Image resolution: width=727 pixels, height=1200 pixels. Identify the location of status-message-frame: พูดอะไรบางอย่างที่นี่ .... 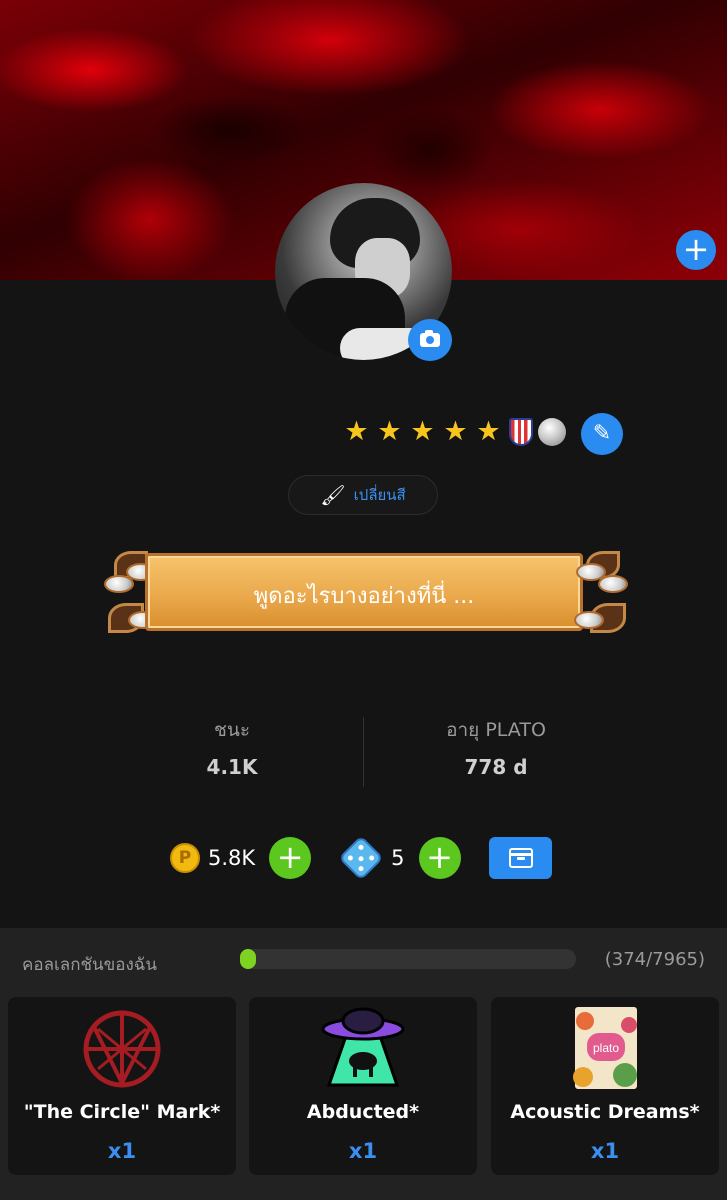
(364, 592).